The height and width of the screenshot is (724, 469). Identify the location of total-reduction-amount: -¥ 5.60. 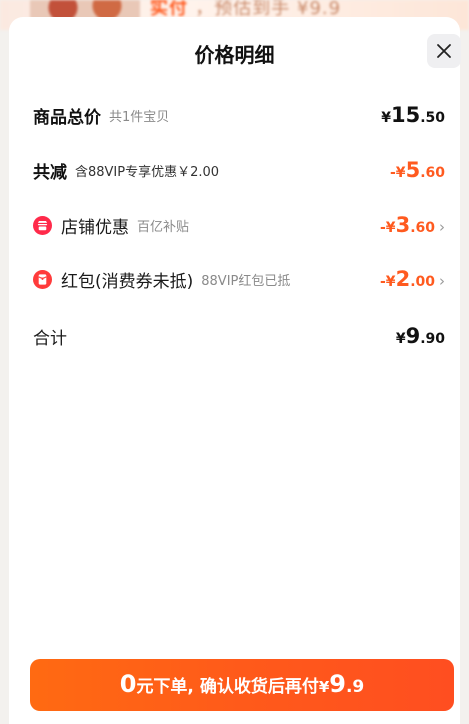
(417, 170).